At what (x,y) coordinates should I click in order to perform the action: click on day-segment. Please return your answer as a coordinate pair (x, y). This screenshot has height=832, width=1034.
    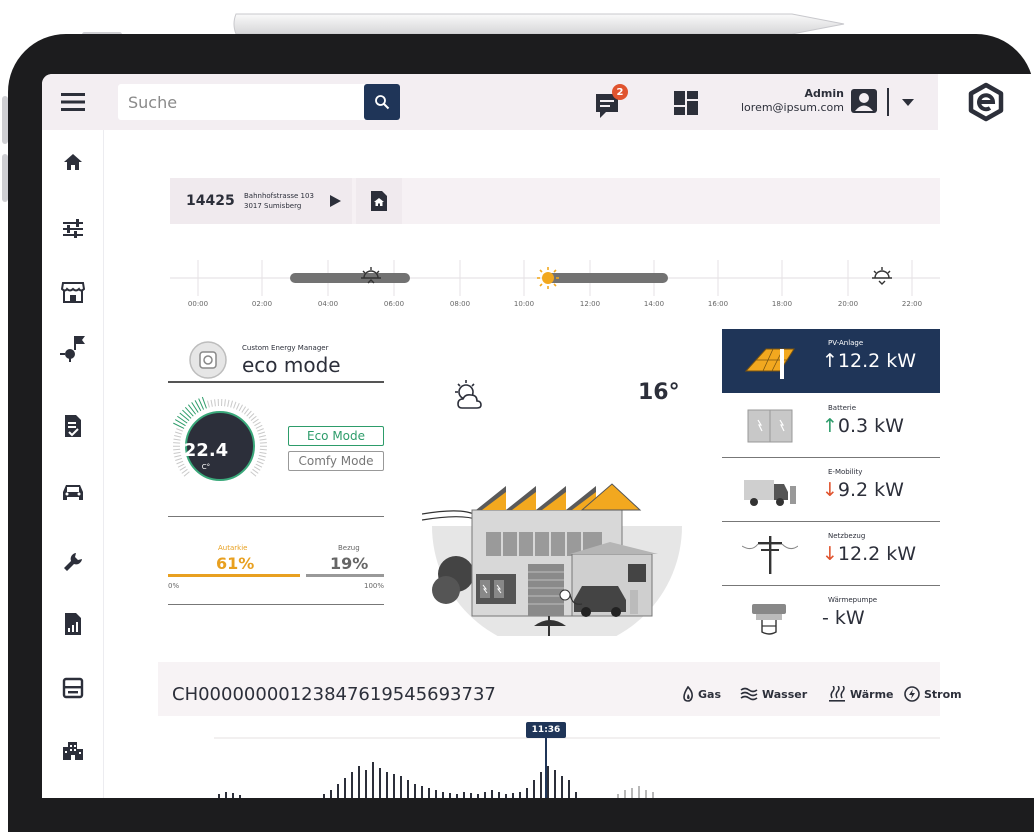
    Looking at the image, I should click on (607, 278).